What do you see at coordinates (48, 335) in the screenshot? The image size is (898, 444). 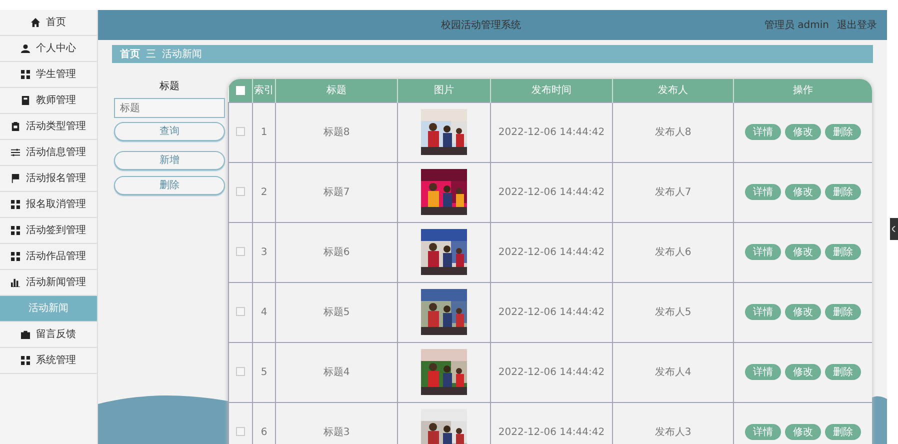 I see `sidebar-item: 留言反馈` at bounding box center [48, 335].